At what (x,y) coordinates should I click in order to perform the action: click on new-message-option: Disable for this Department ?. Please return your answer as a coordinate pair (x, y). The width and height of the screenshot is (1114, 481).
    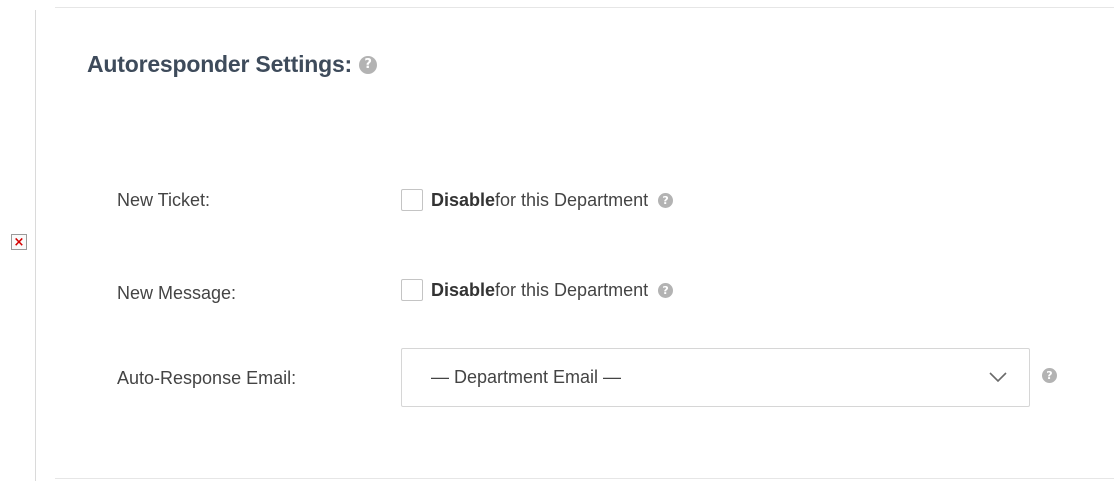
    Looking at the image, I should click on (537, 290).